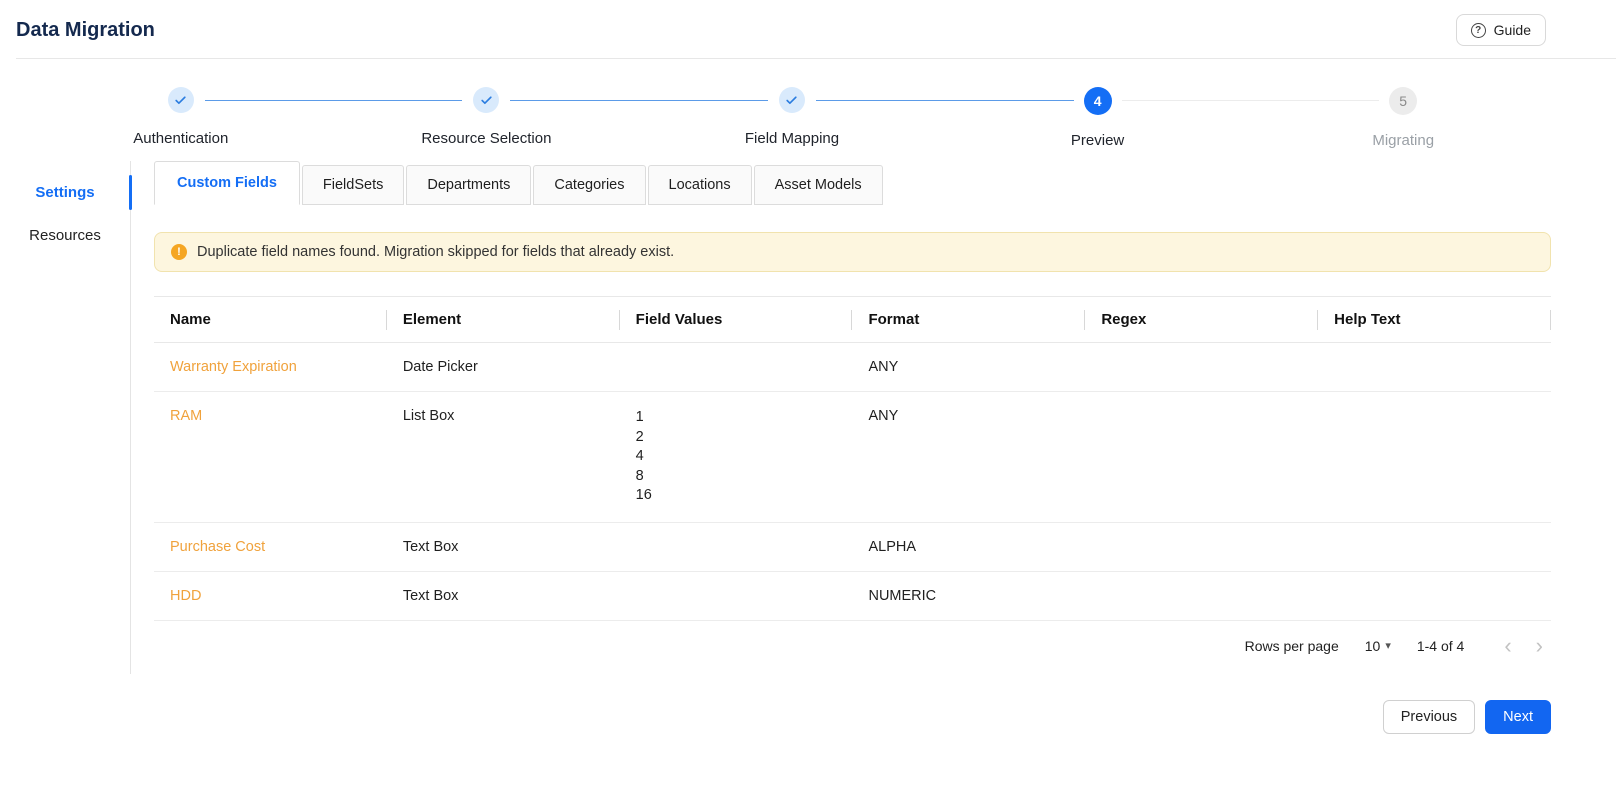 The image size is (1616, 785). Describe the element at coordinates (486, 138) in the screenshot. I see `step-2-label: Resource Selection` at that location.